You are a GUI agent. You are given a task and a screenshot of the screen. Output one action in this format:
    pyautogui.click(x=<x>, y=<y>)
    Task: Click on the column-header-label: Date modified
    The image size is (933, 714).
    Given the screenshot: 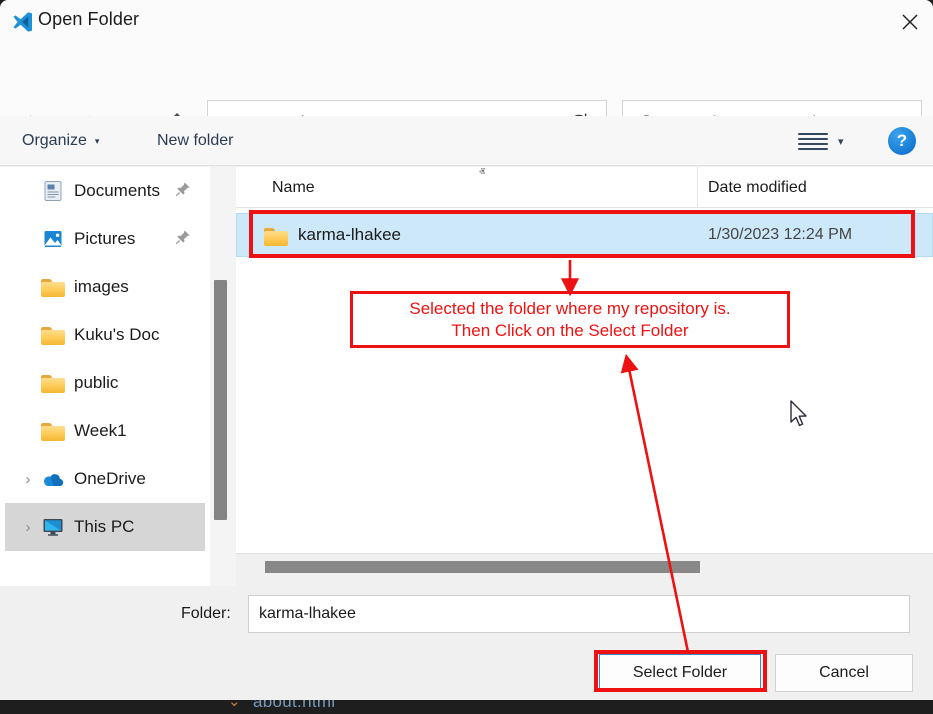 What is the action you would take?
    pyautogui.click(x=757, y=187)
    